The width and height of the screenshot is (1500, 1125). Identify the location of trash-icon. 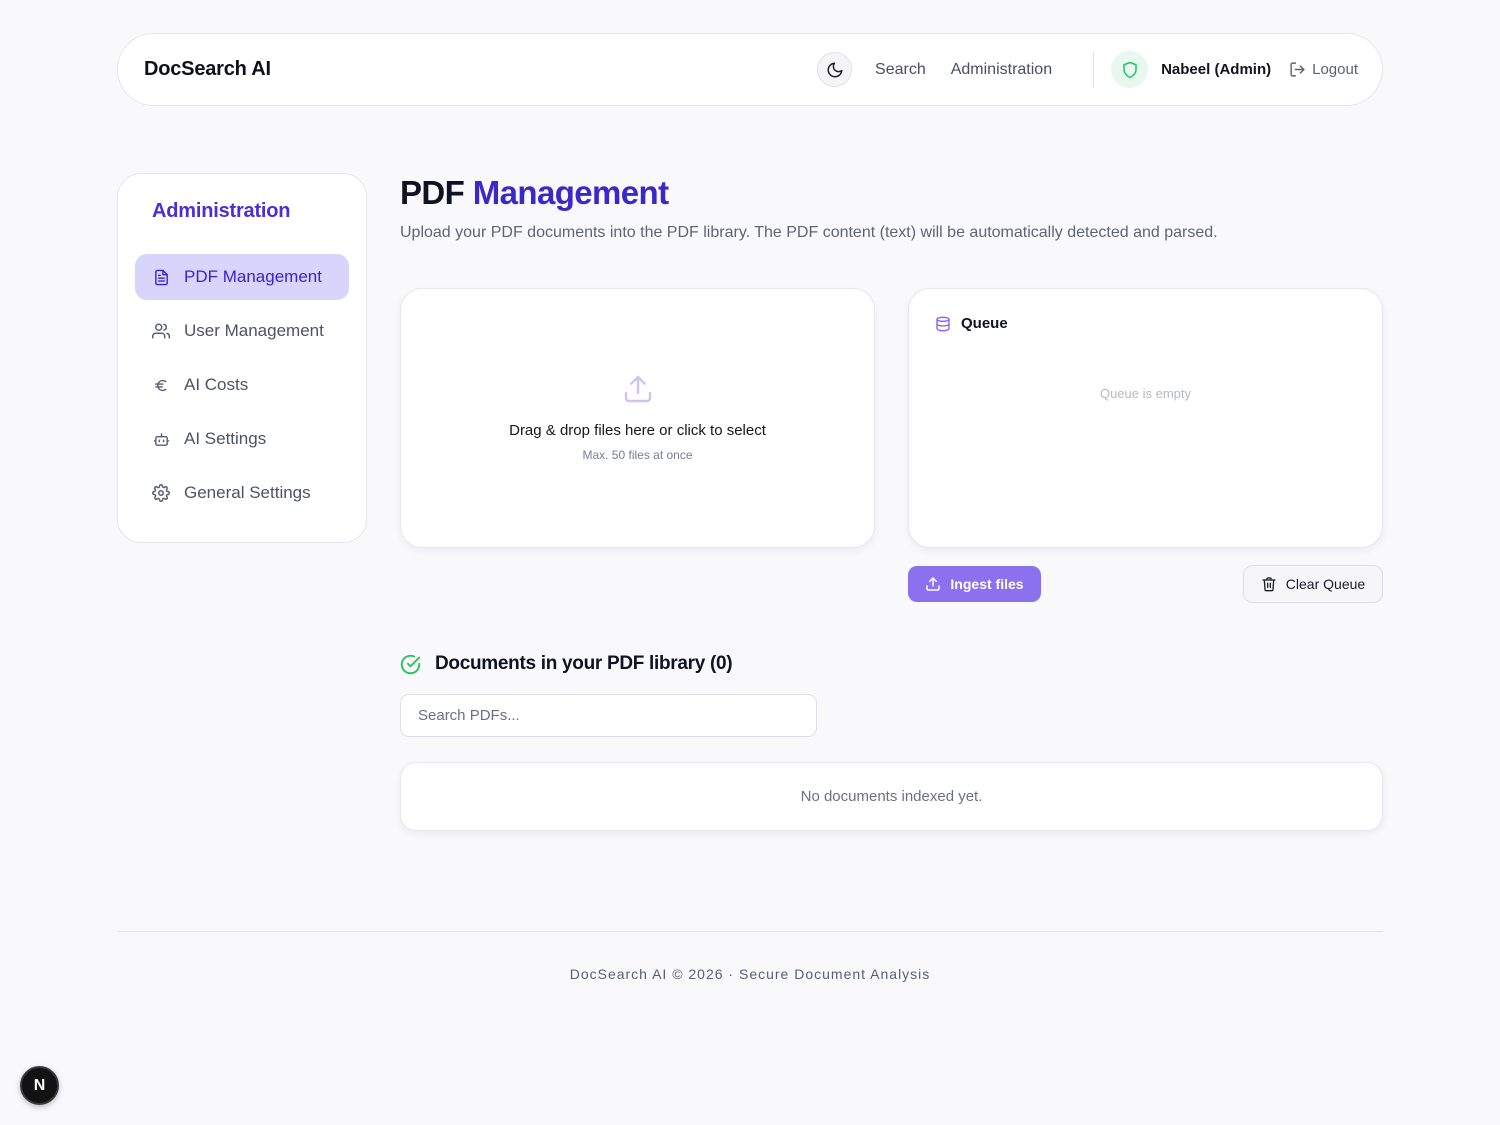
(1269, 584).